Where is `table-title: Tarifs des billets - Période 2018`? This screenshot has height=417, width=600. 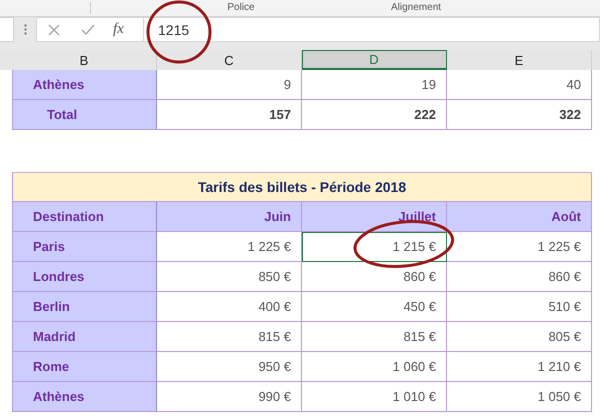
table-title: Tarifs des billets - Période 2018 is located at coordinates (302, 187).